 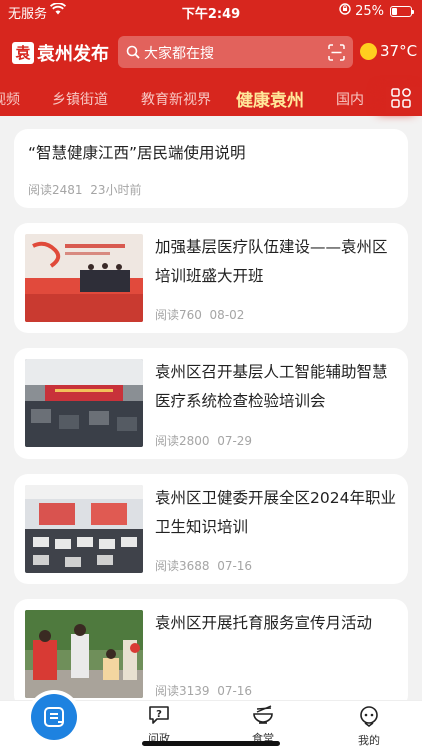 What do you see at coordinates (80, 99) in the screenshot?
I see `tab-towns: 乡镇街道` at bounding box center [80, 99].